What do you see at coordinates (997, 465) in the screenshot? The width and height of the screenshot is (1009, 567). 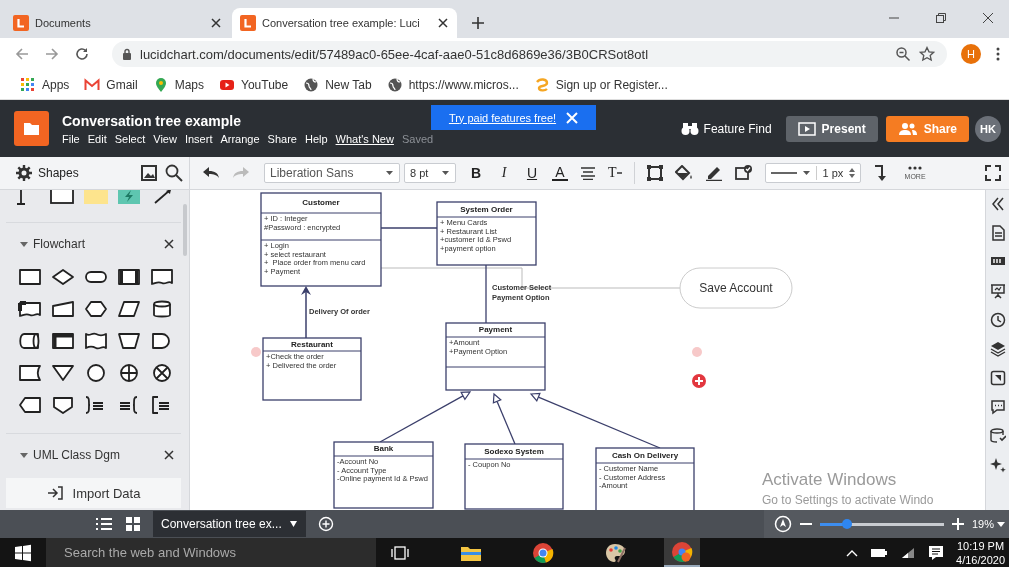 I see `sparkle-icon` at bounding box center [997, 465].